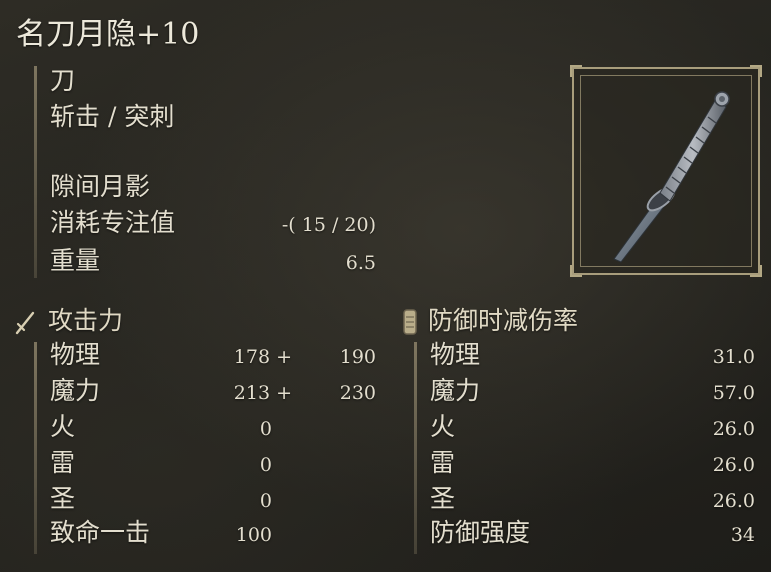  Describe the element at coordinates (410, 322) in the screenshot. I see `shield-icon` at that location.